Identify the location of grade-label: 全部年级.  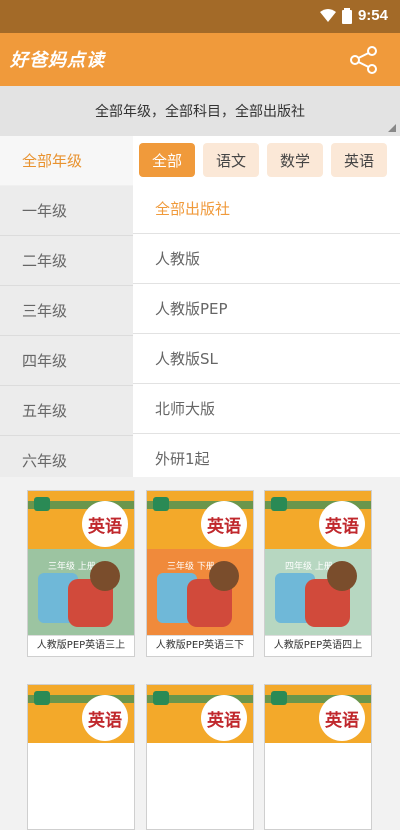
(52, 161).